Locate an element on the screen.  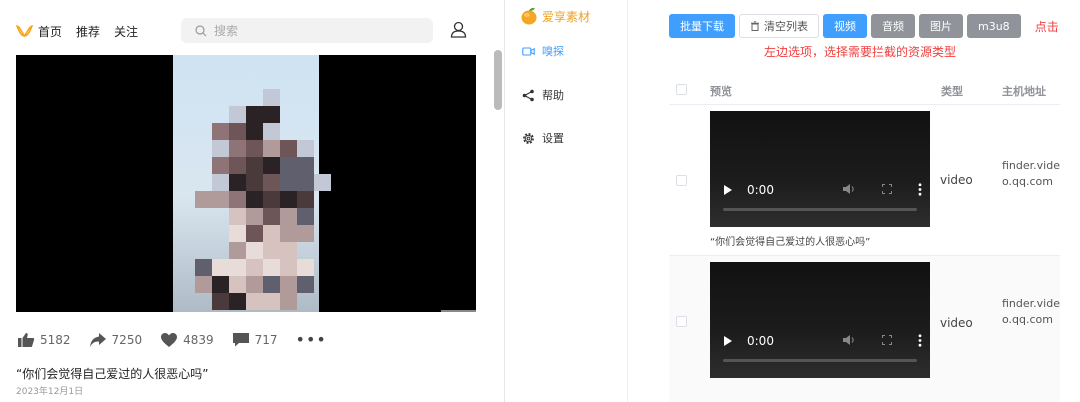
clear-list-label: 清空列表 is located at coordinates (786, 26).